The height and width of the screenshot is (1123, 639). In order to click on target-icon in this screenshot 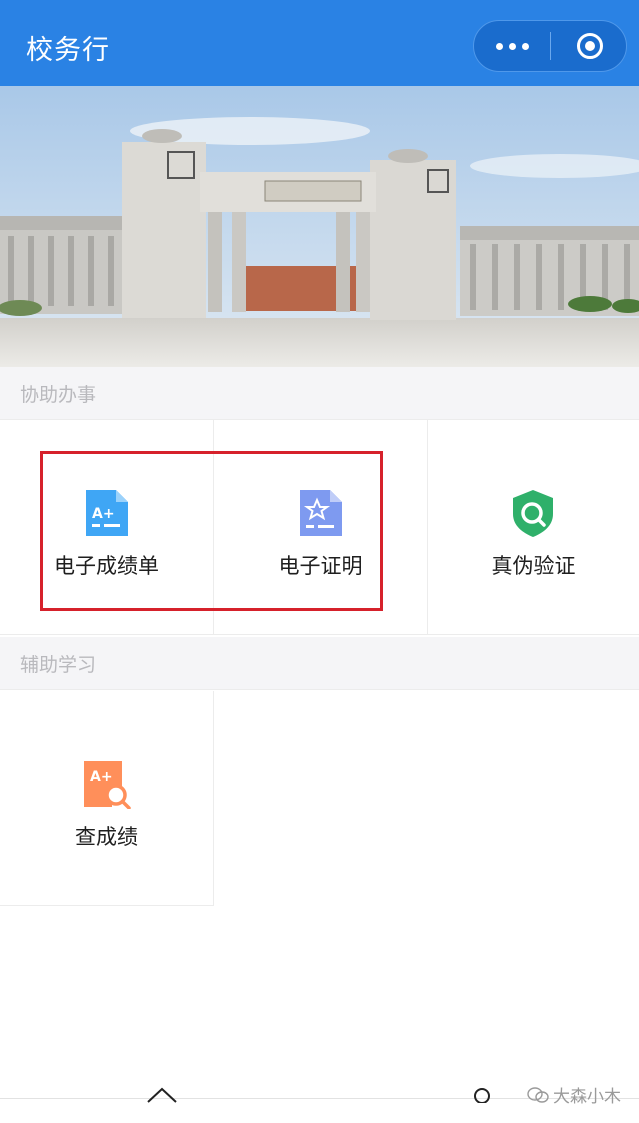, I will do `click(590, 46)`.